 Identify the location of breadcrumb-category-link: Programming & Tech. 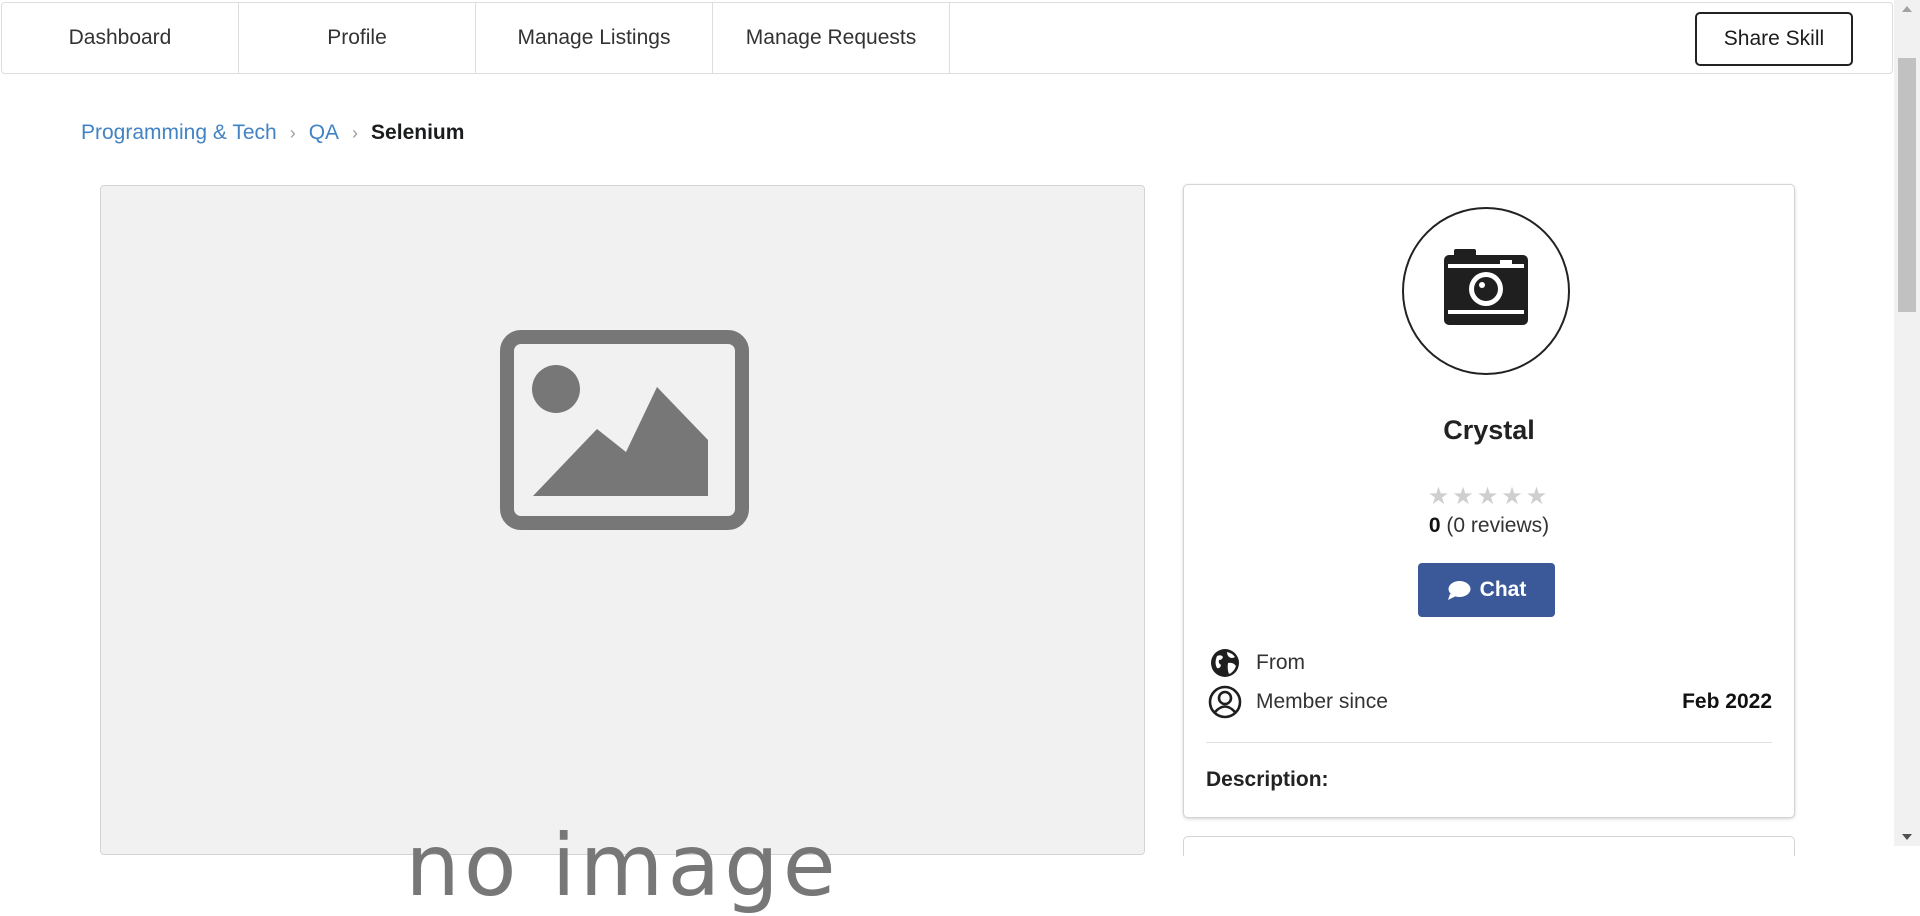
(179, 133).